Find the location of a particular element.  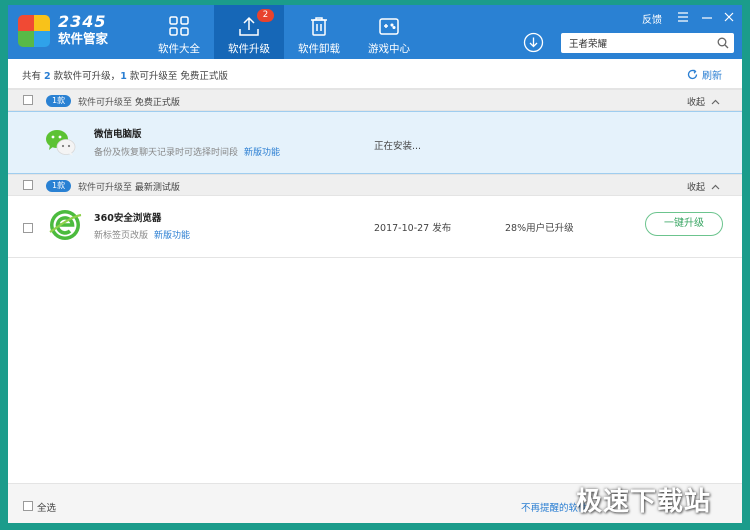

total-count: 2 is located at coordinates (47, 76).